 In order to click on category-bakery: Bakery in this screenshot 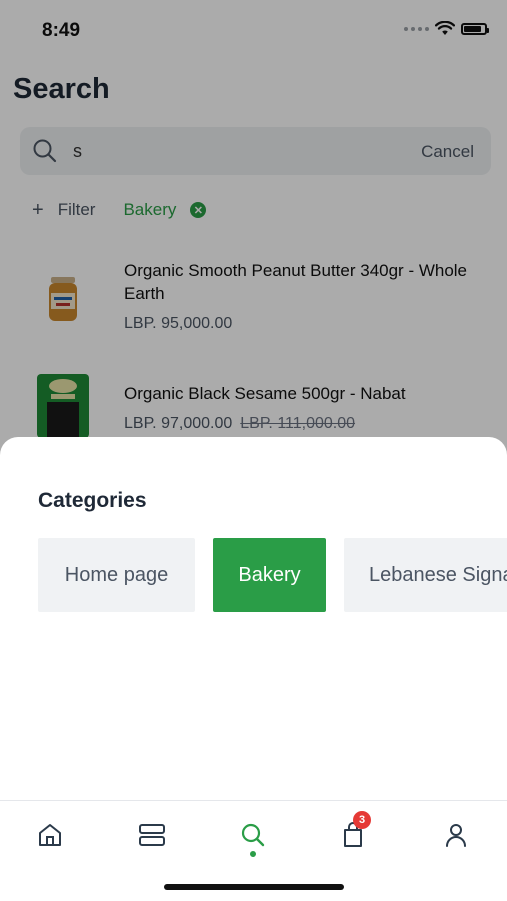, I will do `click(269, 575)`.